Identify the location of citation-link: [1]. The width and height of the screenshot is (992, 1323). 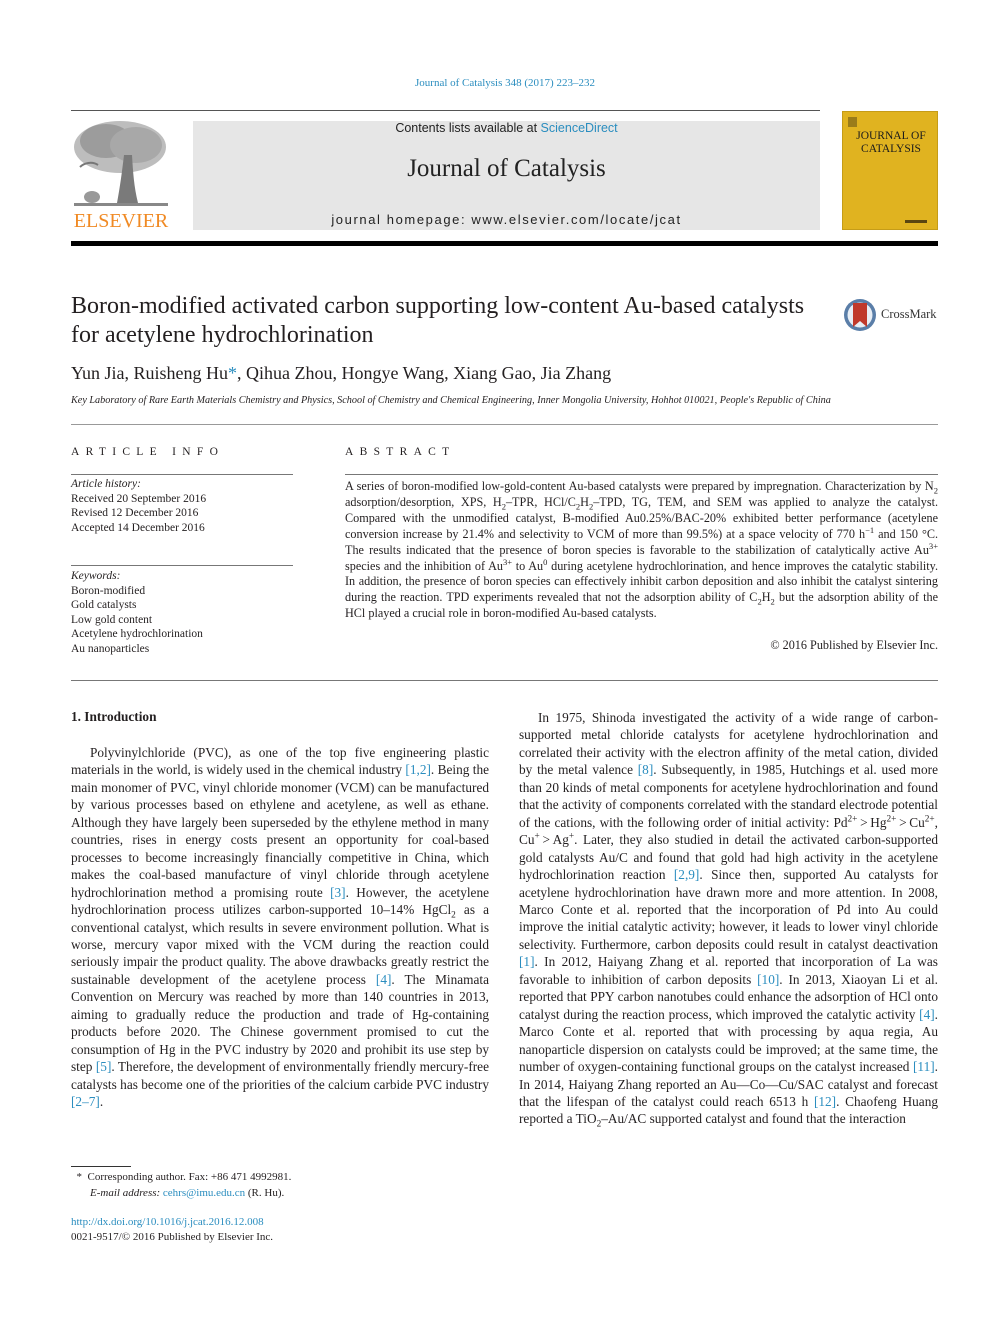
(527, 961).